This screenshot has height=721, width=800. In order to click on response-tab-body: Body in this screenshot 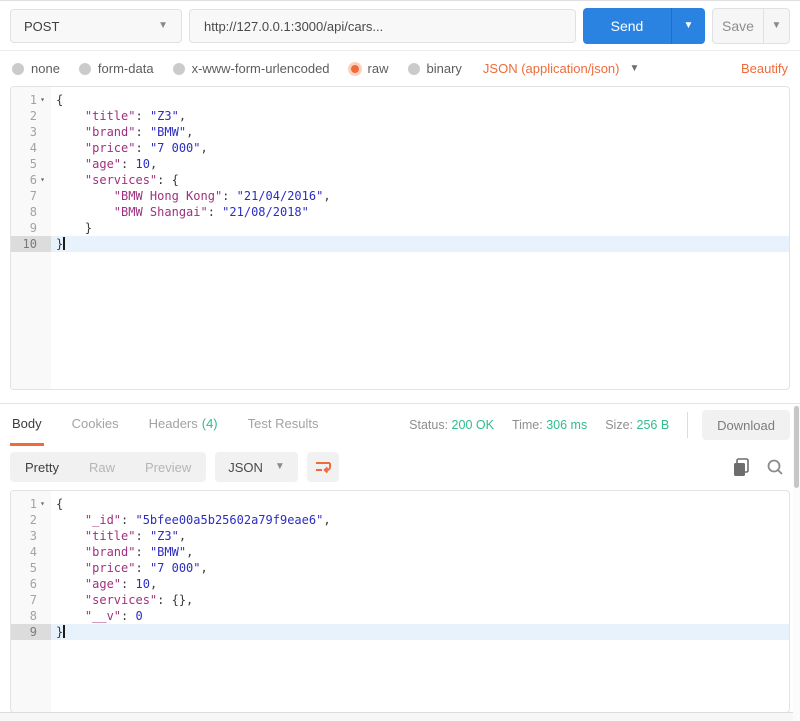, I will do `click(27, 425)`.